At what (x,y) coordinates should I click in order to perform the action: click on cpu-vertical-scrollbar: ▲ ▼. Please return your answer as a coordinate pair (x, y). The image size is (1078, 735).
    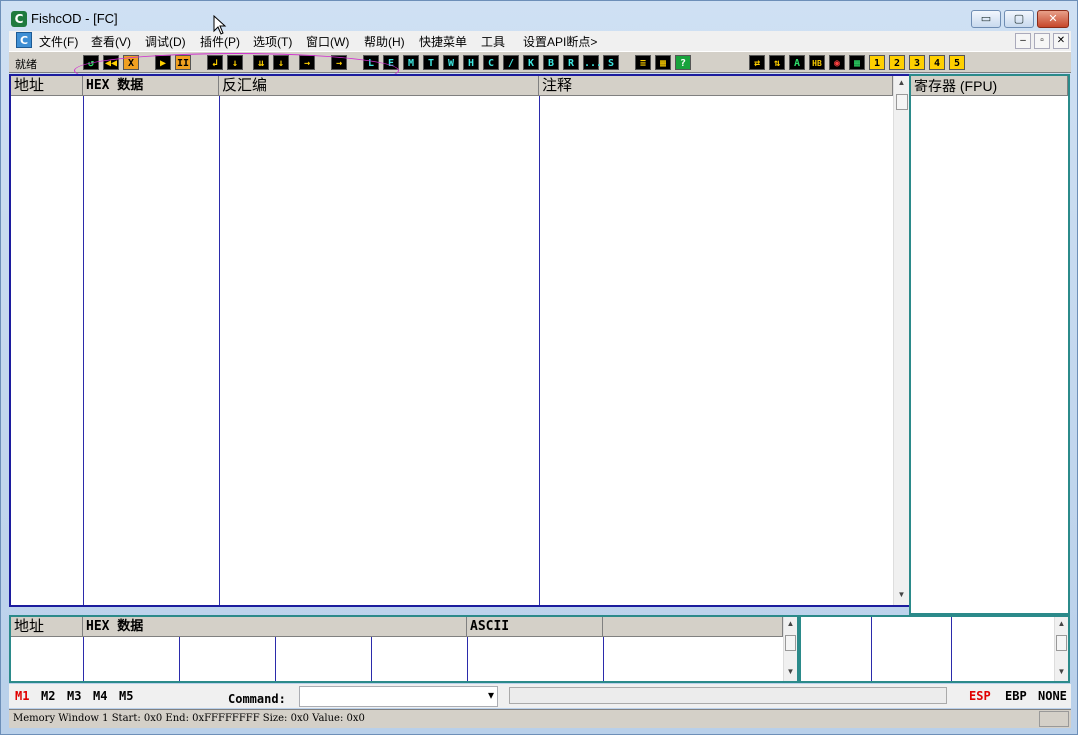
    Looking at the image, I should click on (901, 340).